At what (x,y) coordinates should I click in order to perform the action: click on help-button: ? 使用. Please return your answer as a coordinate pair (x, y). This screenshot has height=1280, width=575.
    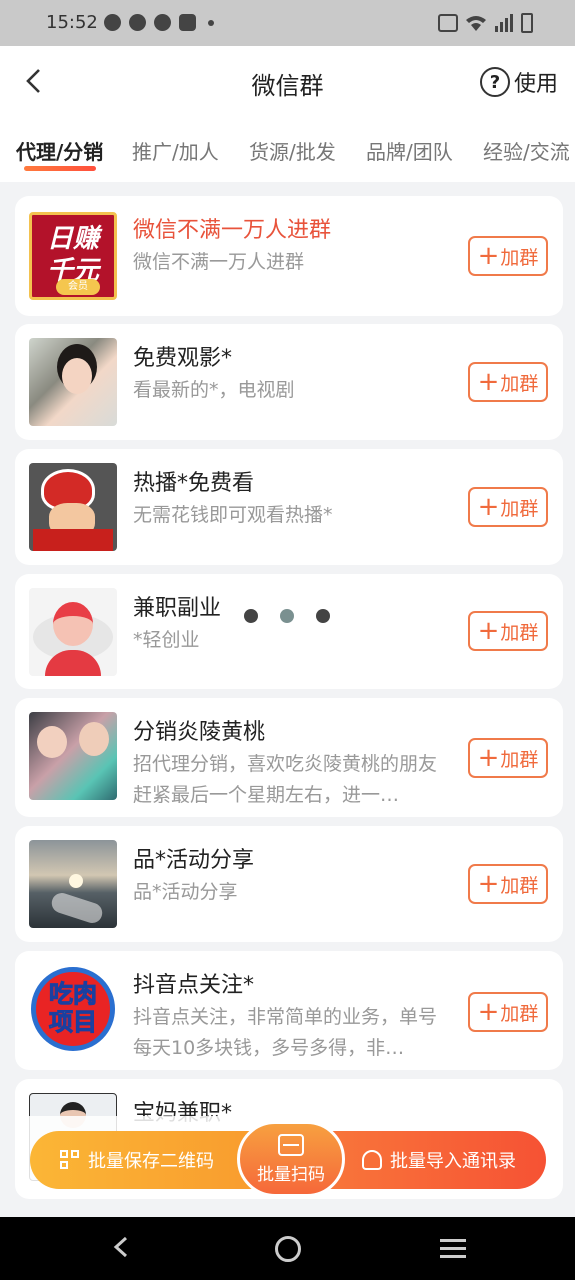
    Looking at the image, I should click on (518, 82).